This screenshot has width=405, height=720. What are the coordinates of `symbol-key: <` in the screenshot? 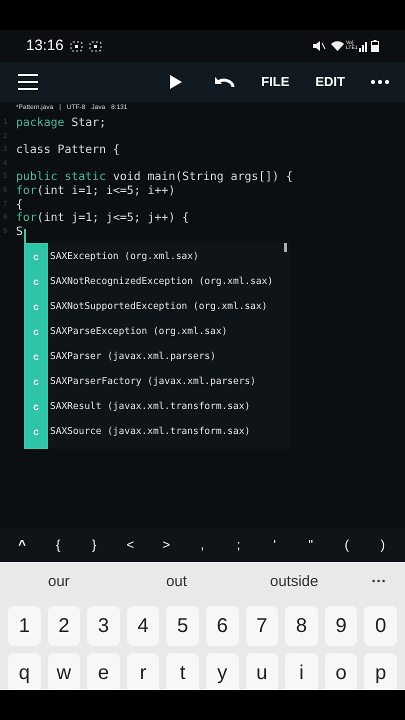 It's located at (130, 545).